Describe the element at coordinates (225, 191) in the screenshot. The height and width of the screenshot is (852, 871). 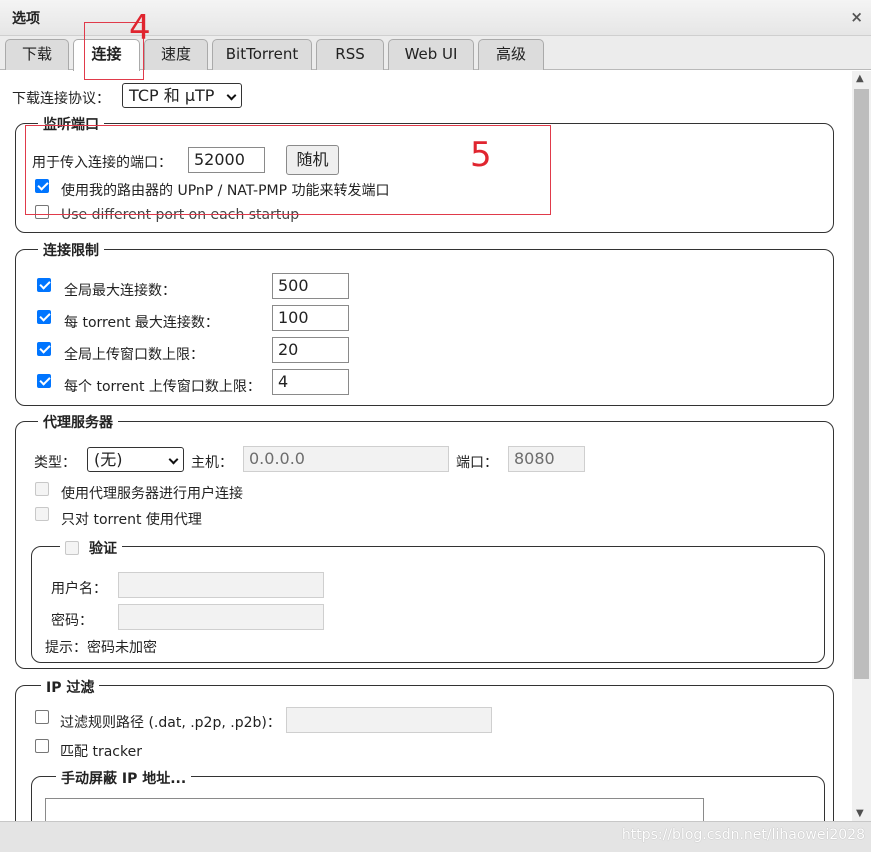
I see `upnp-label: 使用我的路由器的 UPnP / NAT-PMP 功能来转发端口` at that location.